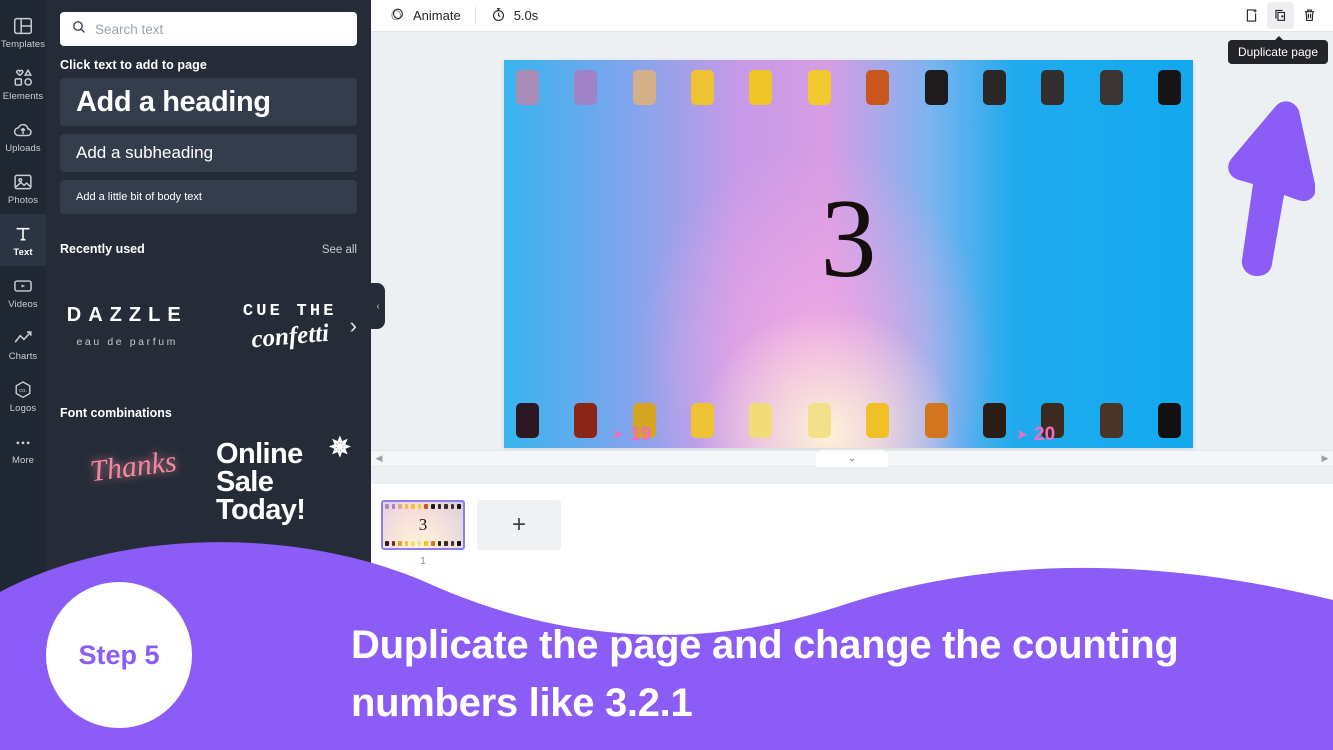 The width and height of the screenshot is (1333, 750). Describe the element at coordinates (283, 479) in the screenshot. I see `combo-card-online-sale: ✵ Online Sale Today!` at that location.